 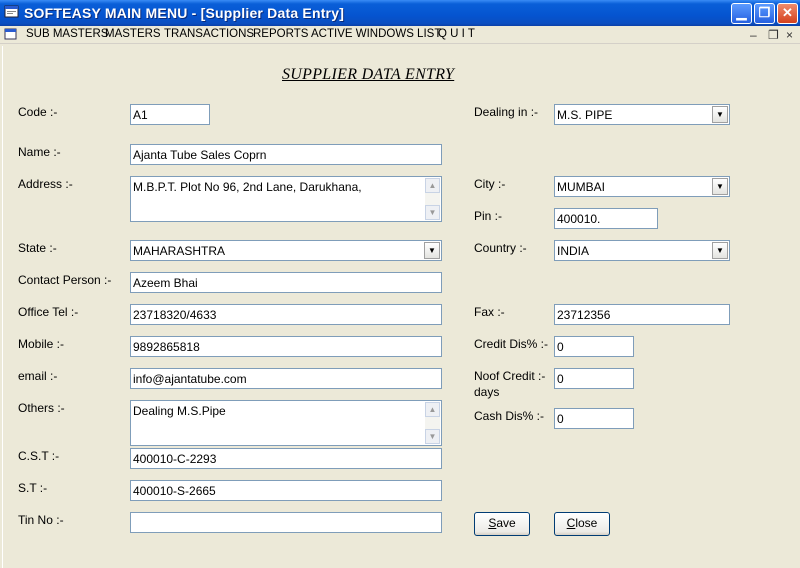 What do you see at coordinates (510, 376) in the screenshot?
I see `noof-credit-label: Noof Credit :-` at bounding box center [510, 376].